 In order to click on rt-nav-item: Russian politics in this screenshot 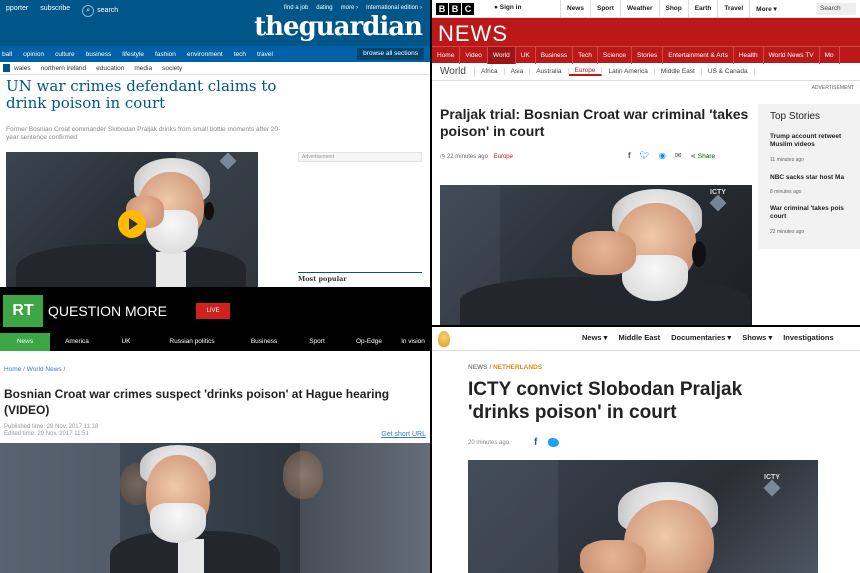, I will do `click(192, 342)`.